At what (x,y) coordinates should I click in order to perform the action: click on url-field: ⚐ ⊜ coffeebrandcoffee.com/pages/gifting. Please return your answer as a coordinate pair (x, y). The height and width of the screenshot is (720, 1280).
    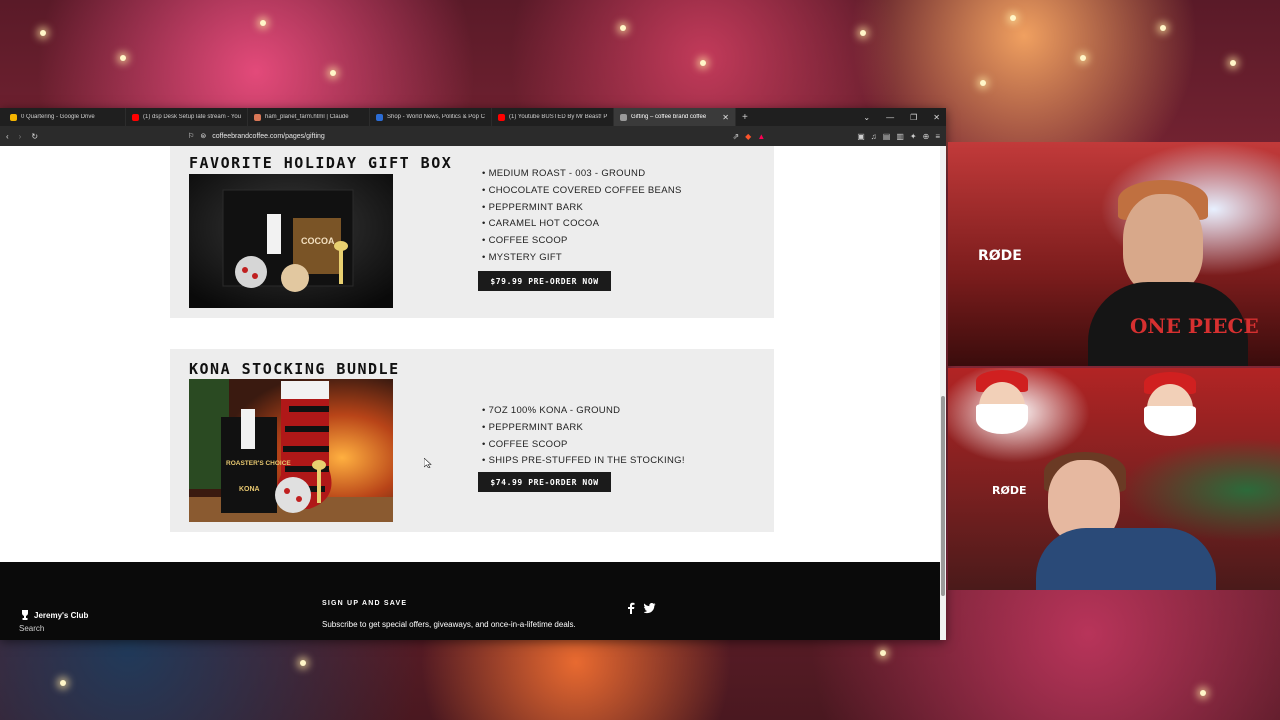
    Looking at the image, I should click on (448, 136).